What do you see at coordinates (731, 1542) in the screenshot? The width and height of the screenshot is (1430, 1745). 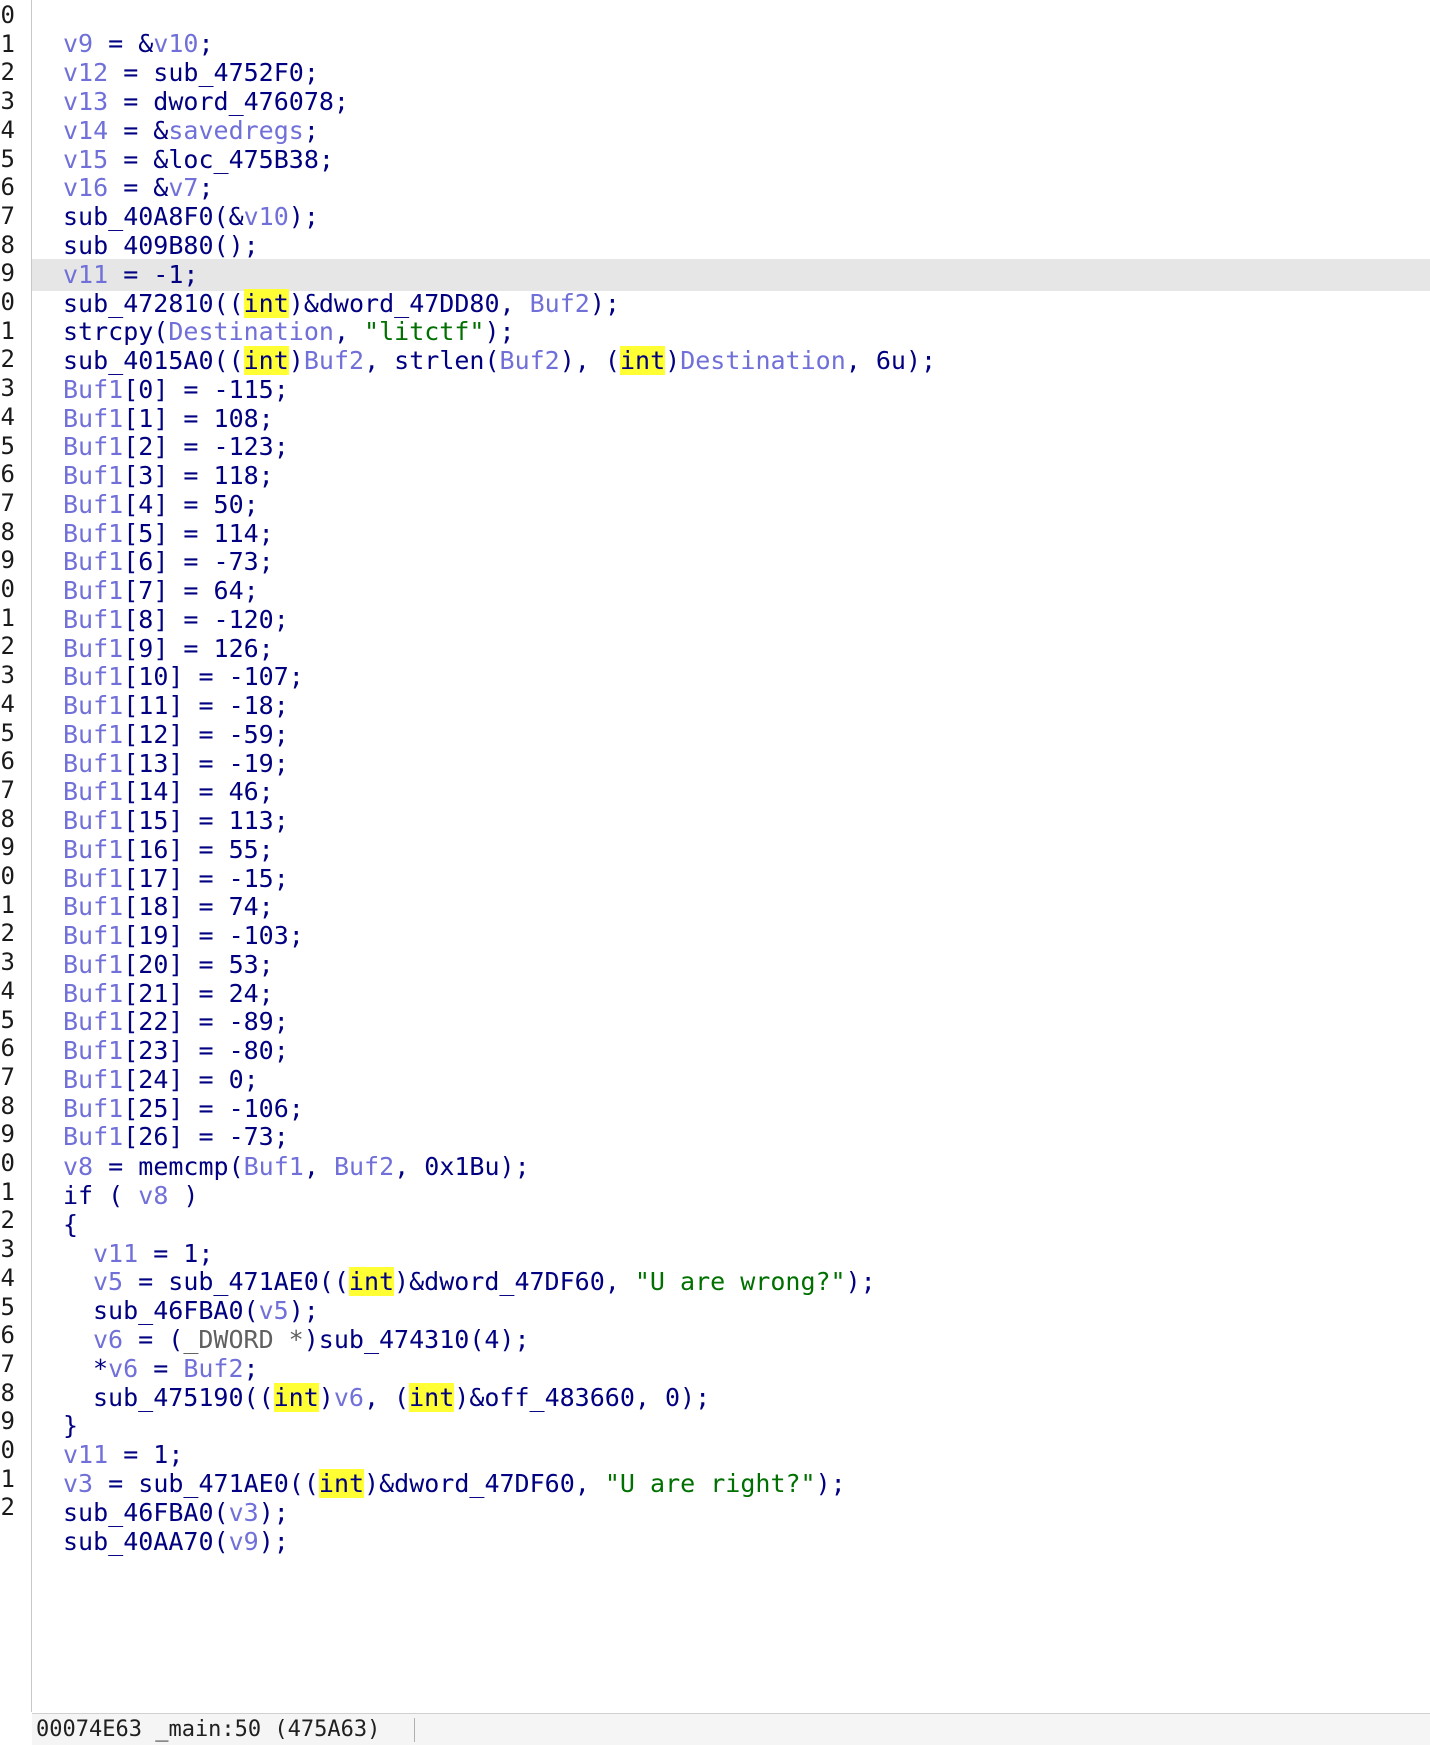 I see `code-line-73-partial: sub_40AA70(v9);` at bounding box center [731, 1542].